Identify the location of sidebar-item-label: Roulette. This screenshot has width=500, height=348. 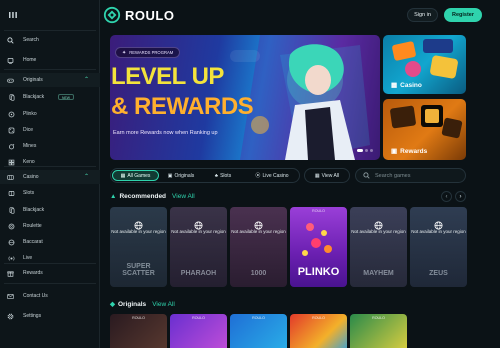
(32, 226).